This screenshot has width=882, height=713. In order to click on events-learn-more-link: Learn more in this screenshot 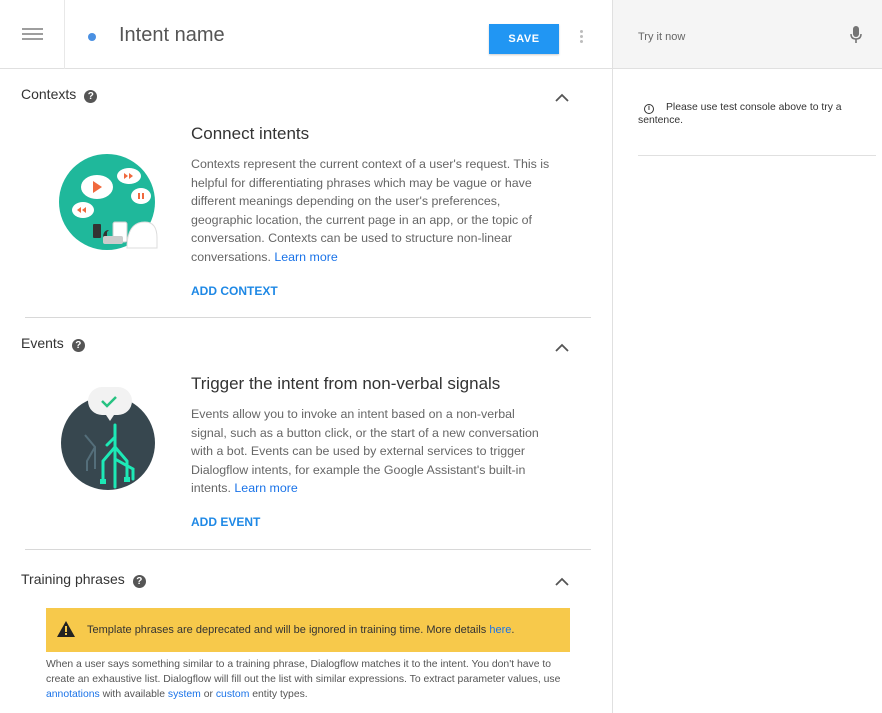, I will do `click(265, 488)`.